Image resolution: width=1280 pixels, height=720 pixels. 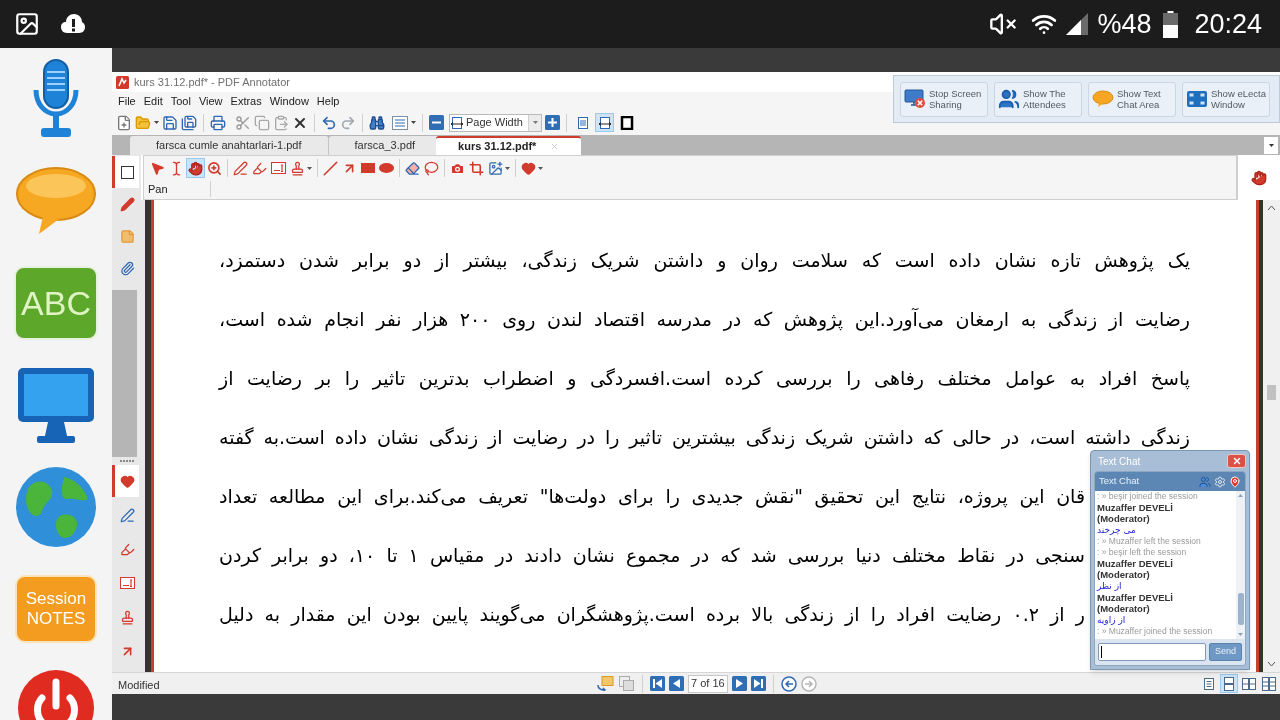 I want to click on power-icon, so click(x=56, y=694).